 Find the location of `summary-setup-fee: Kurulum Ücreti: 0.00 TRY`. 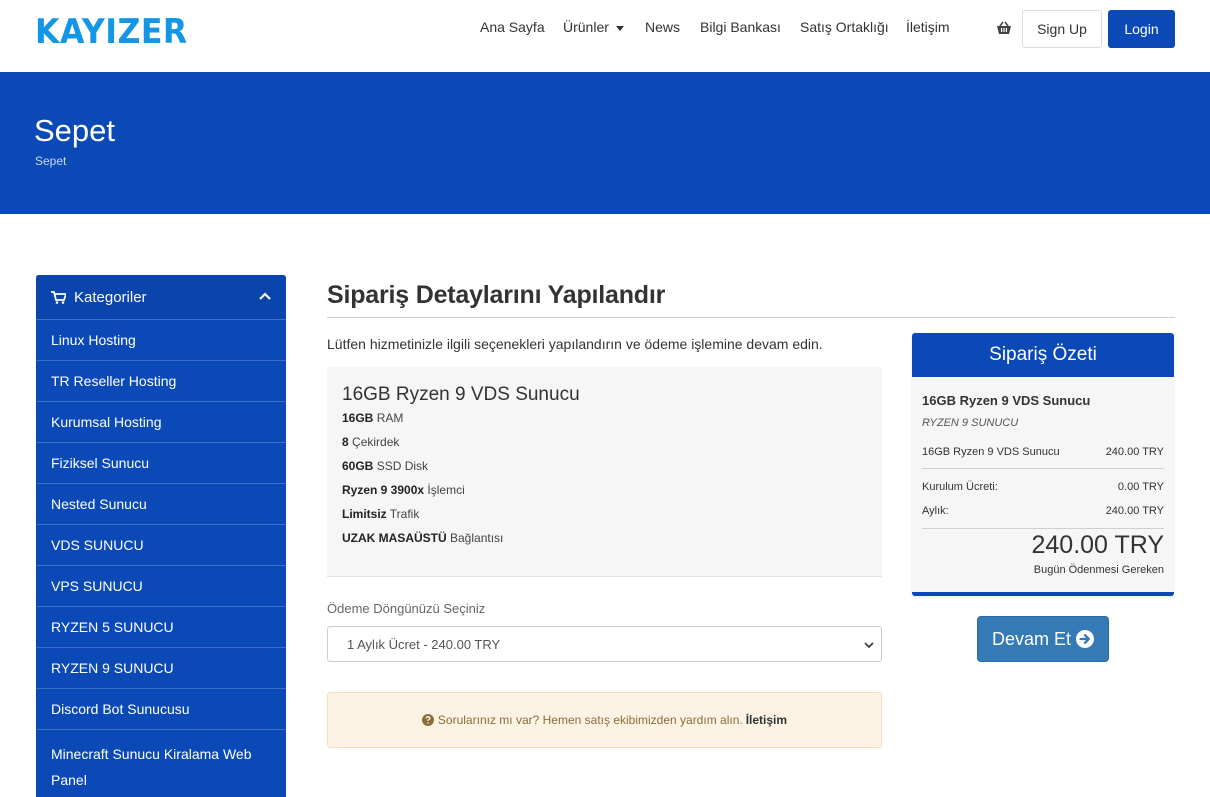

summary-setup-fee: Kurulum Ücreti: 0.00 TRY is located at coordinates (1043, 487).